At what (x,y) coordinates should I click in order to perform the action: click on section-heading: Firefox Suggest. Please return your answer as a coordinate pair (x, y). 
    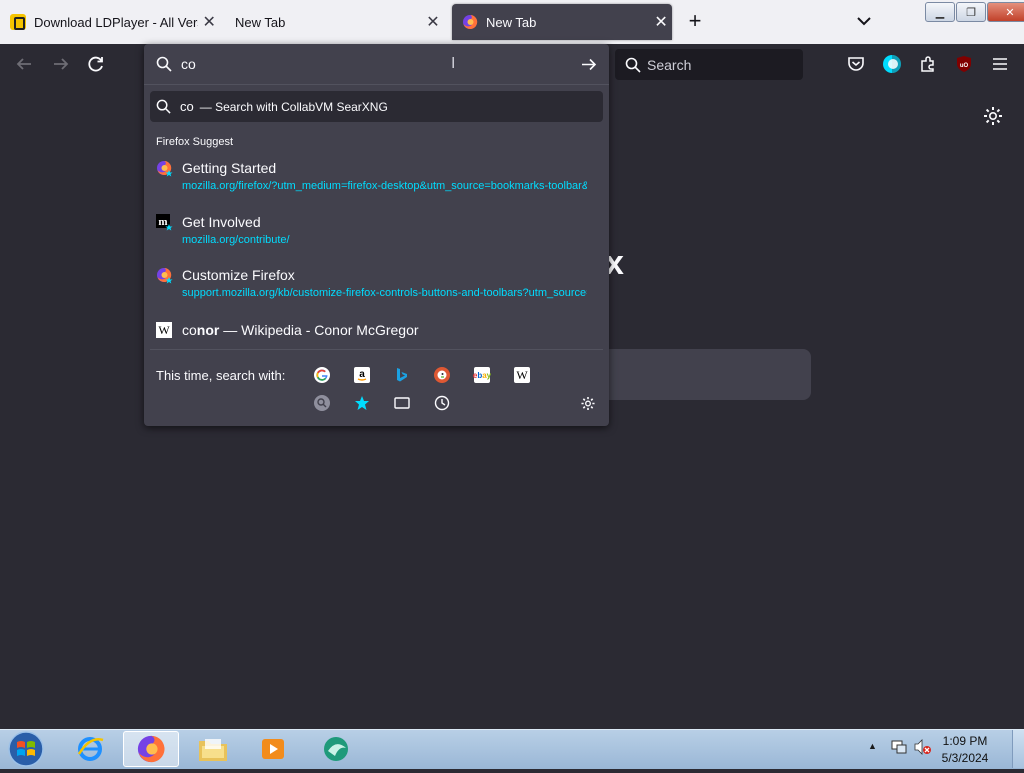
    Looking at the image, I should click on (195, 142).